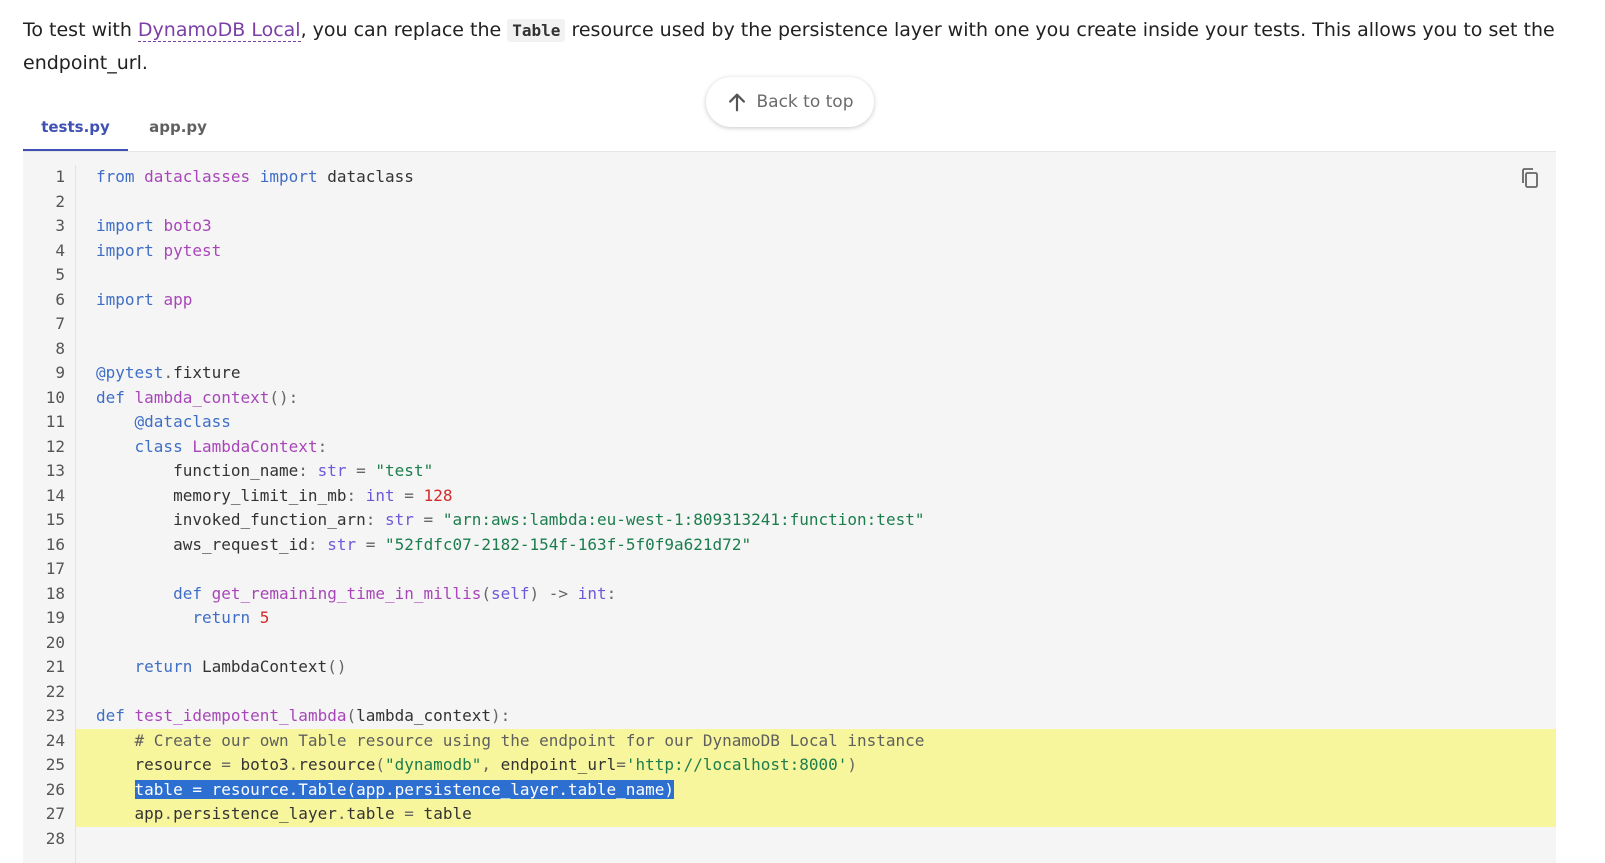 This screenshot has height=863, width=1605. Describe the element at coordinates (337, 666) in the screenshot. I see `code-token: ()` at that location.